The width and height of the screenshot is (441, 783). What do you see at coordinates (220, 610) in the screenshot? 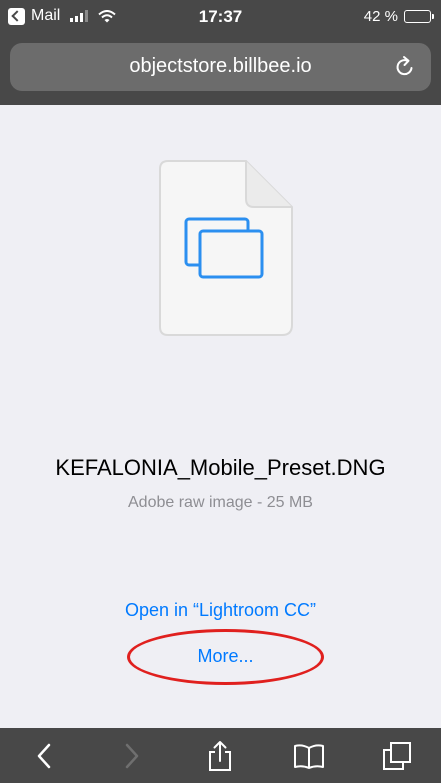
I see `open-in-lightroom-link: Open in “Lightroom CC”` at bounding box center [220, 610].